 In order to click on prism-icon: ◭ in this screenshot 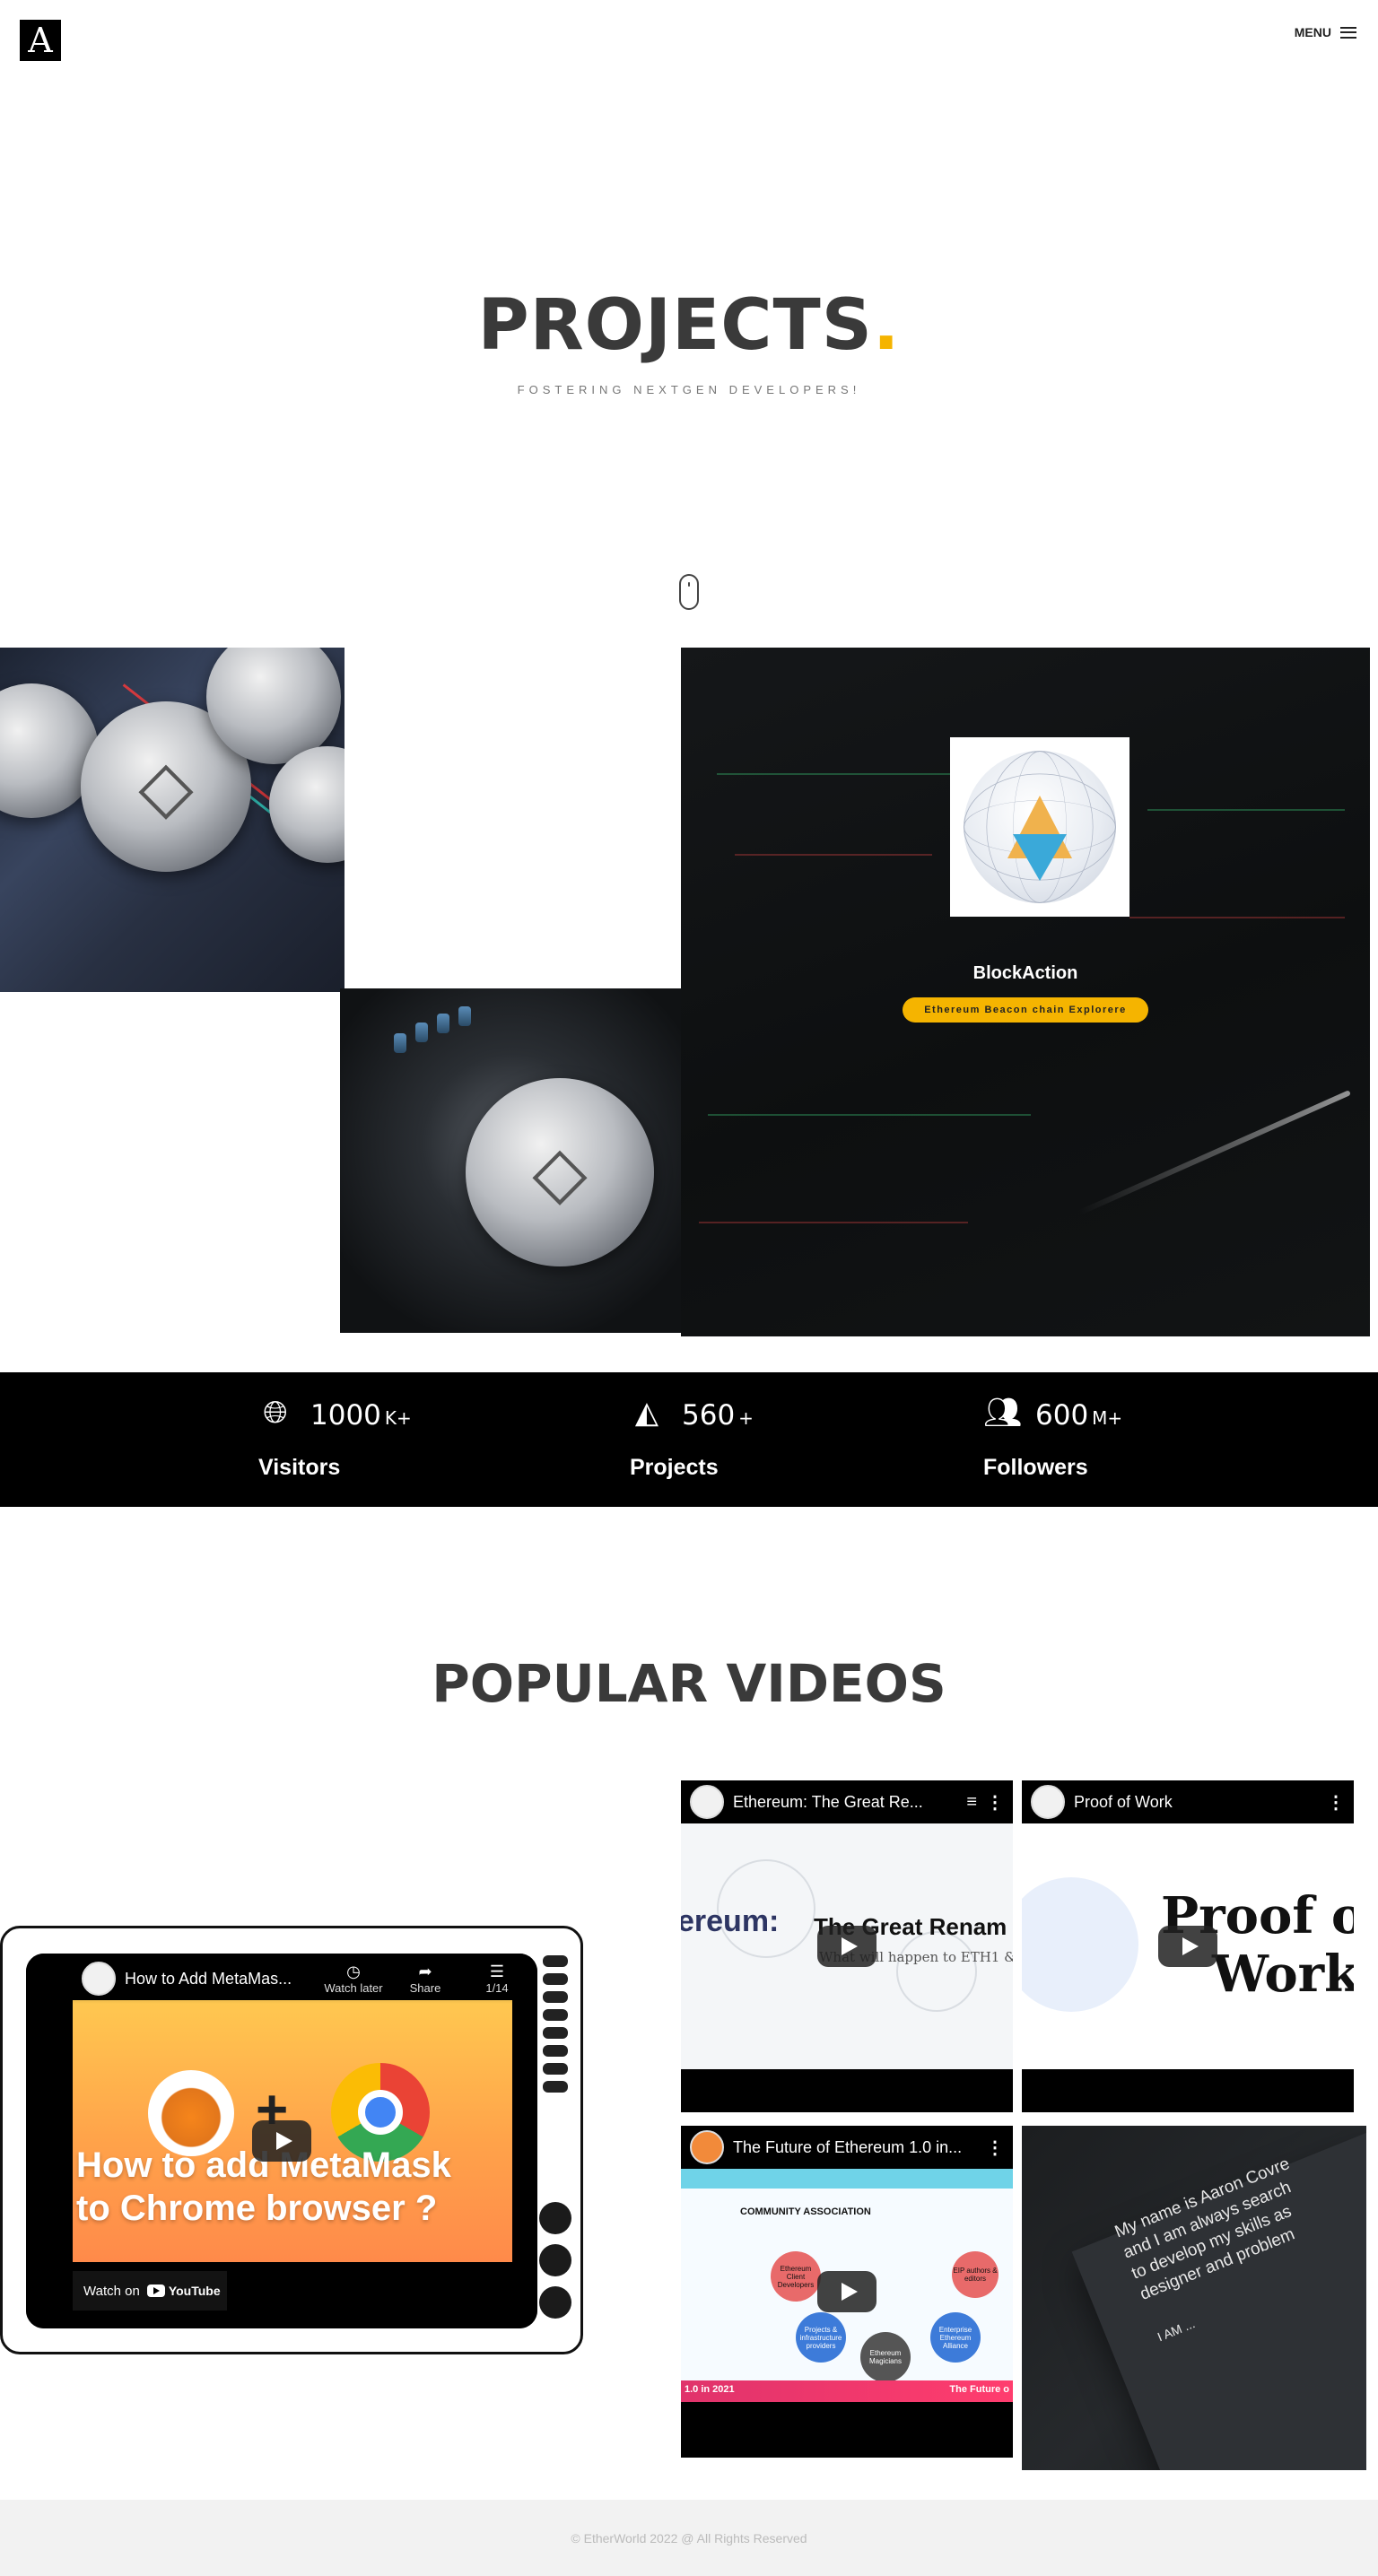, I will do `click(646, 1413)`.